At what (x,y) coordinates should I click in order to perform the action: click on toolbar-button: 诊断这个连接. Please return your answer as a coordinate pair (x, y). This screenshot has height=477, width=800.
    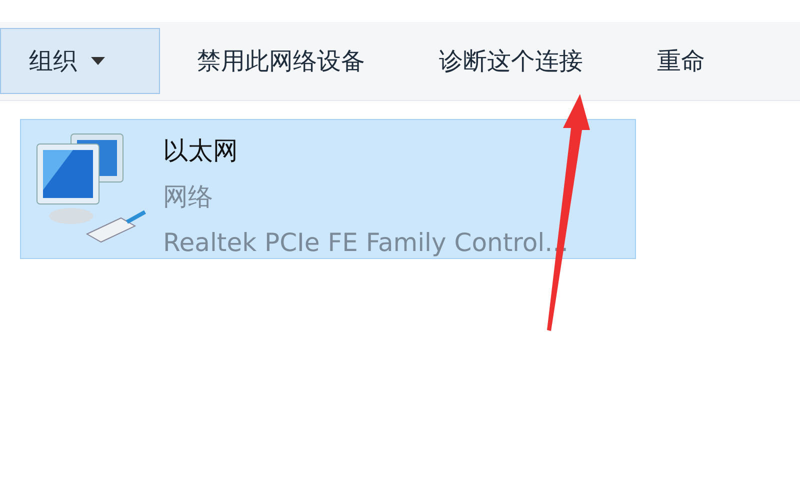
    Looking at the image, I should click on (511, 61).